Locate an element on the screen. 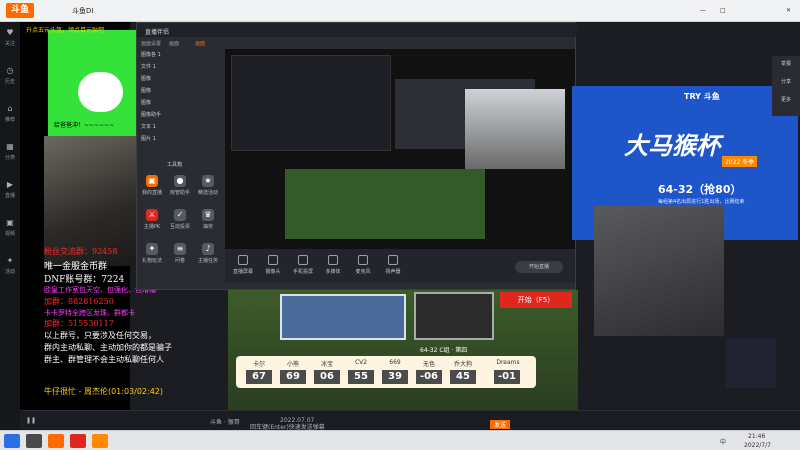 This screenshot has width=800, height=450. layer-item: 文本 1 is located at coordinates (181, 128).